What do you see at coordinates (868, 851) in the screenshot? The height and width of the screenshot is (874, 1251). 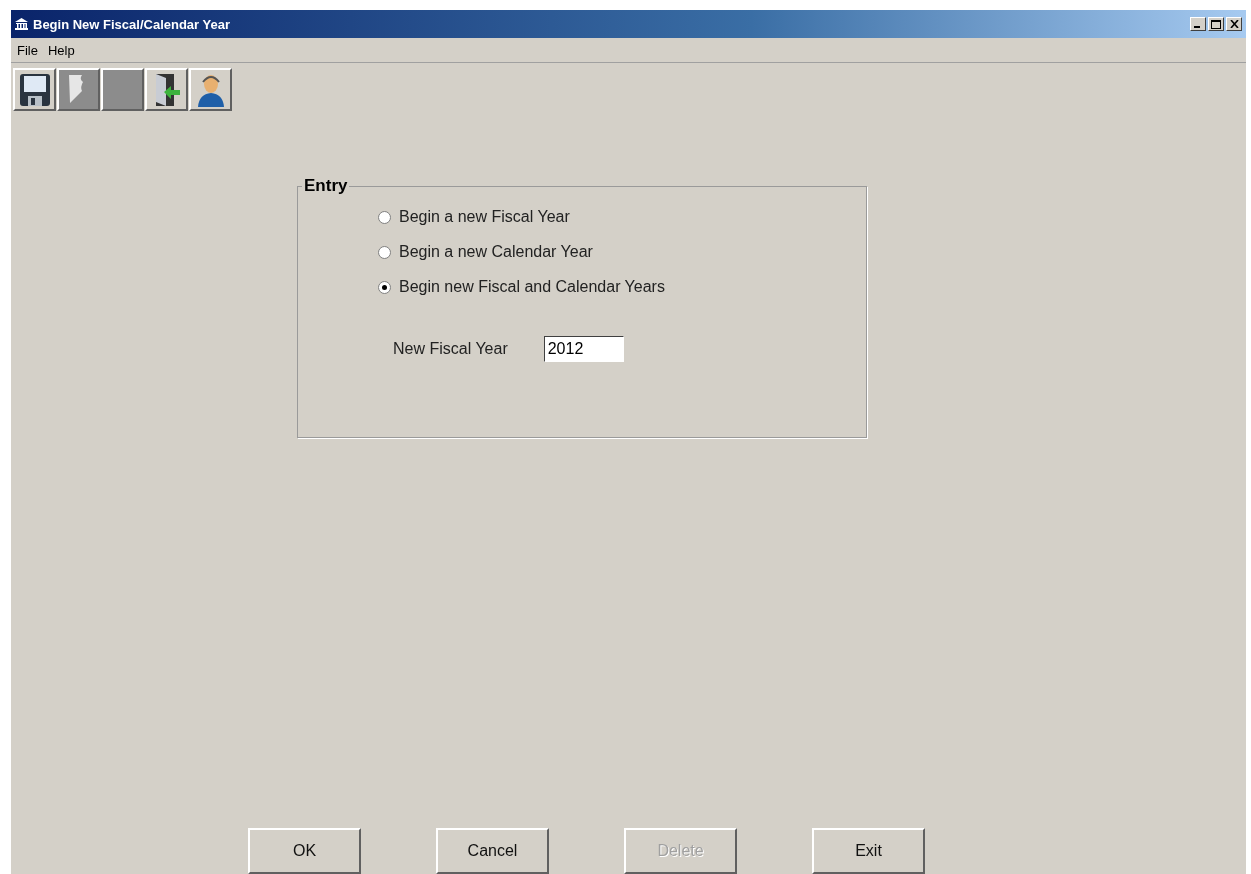 I see `dialog-button: Exit` at bounding box center [868, 851].